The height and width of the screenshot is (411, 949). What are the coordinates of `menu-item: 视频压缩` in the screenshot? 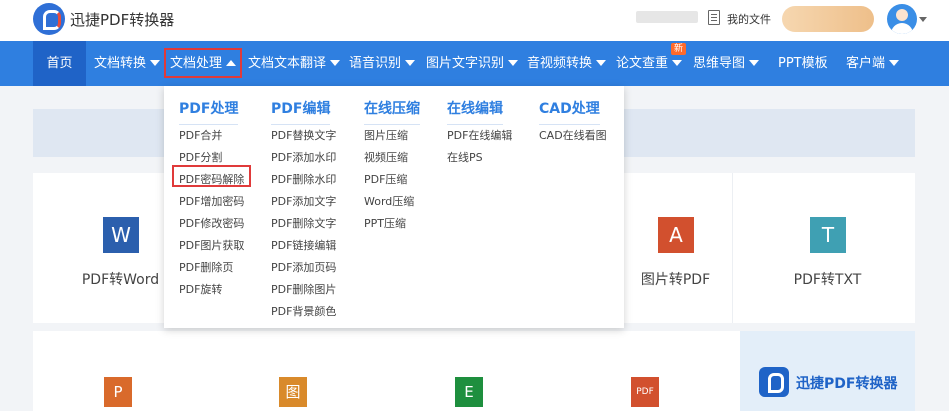 It's located at (386, 157).